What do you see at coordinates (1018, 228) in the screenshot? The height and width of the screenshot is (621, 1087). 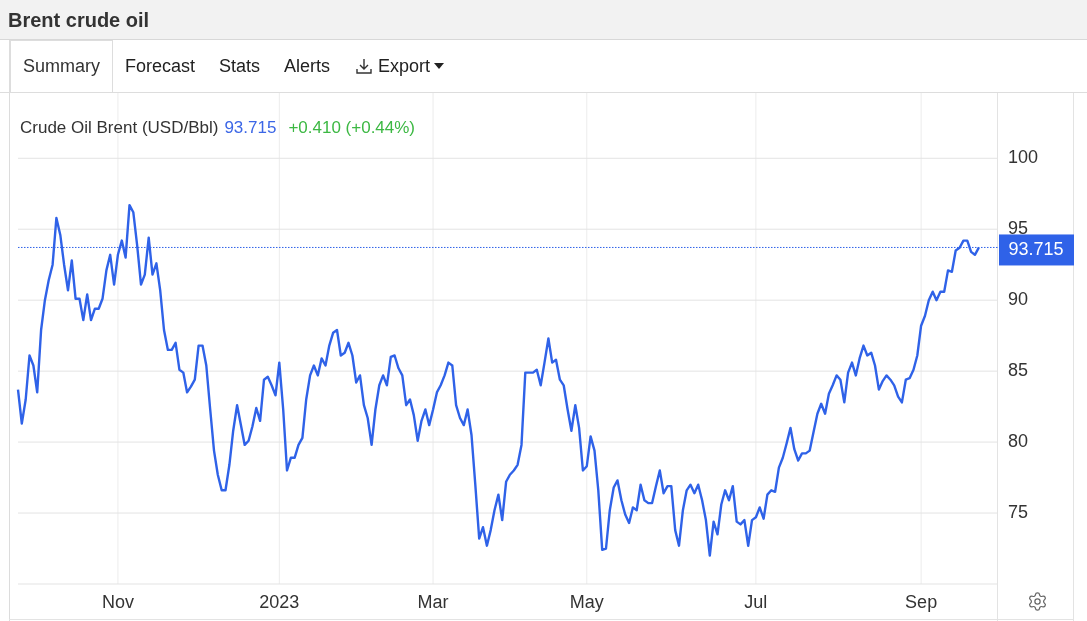 I see `y-axis-label: 95` at bounding box center [1018, 228].